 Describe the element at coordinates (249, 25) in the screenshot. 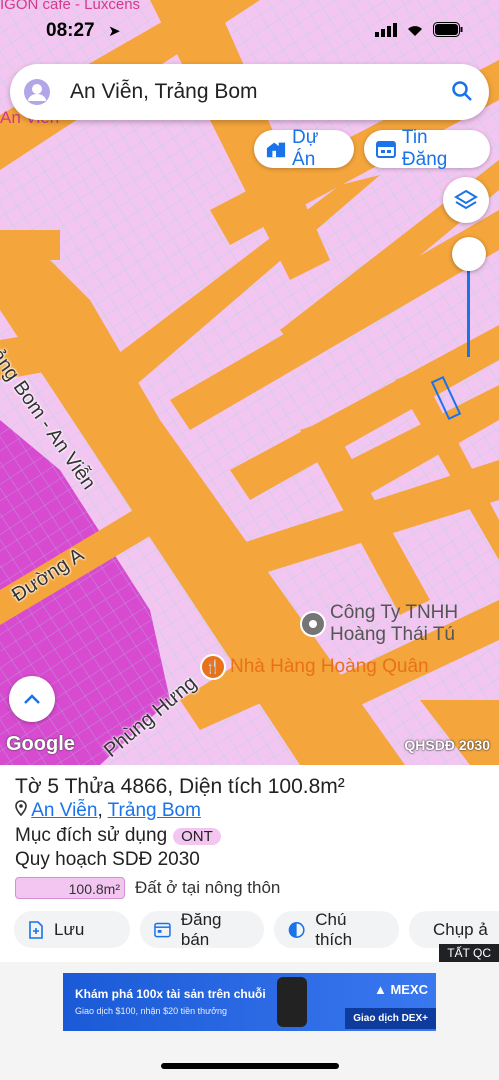

I see `status-bar: IGON cafe - Luxcens 08:27 ➤` at that location.